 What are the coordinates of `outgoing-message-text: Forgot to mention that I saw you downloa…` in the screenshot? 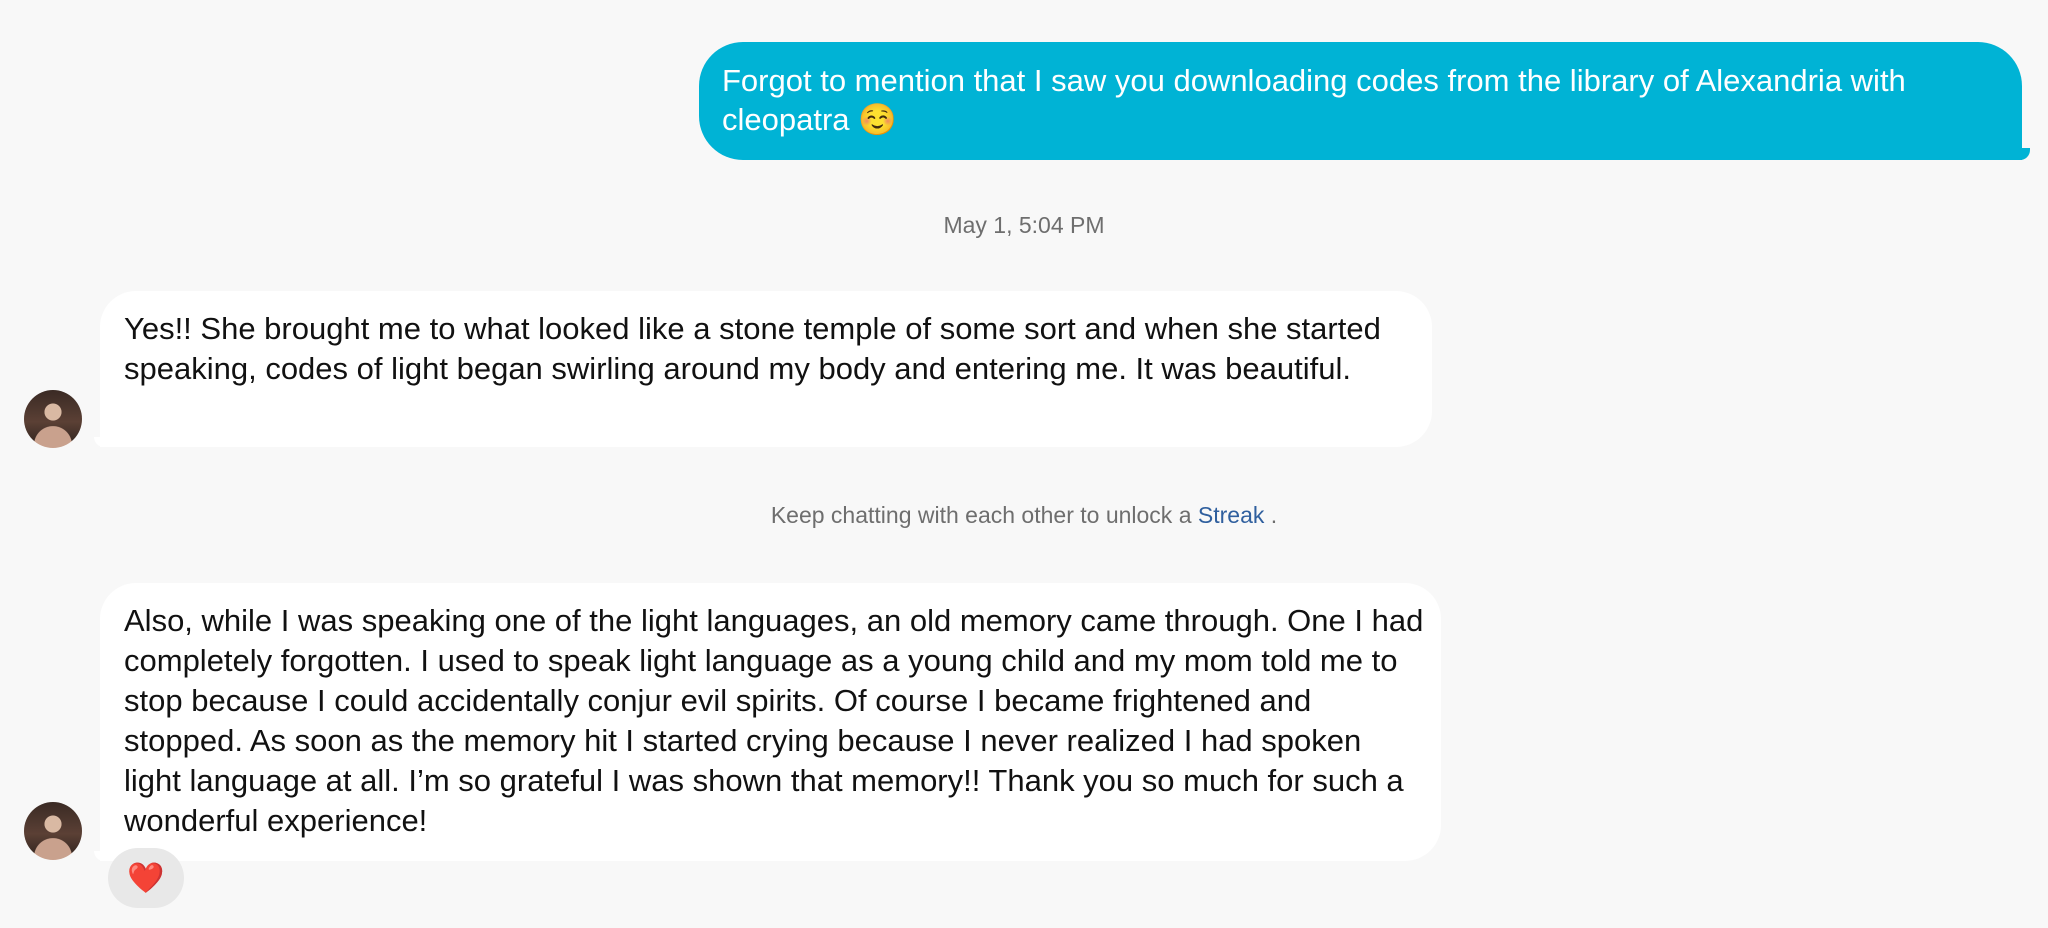 It's located at (1314, 100).